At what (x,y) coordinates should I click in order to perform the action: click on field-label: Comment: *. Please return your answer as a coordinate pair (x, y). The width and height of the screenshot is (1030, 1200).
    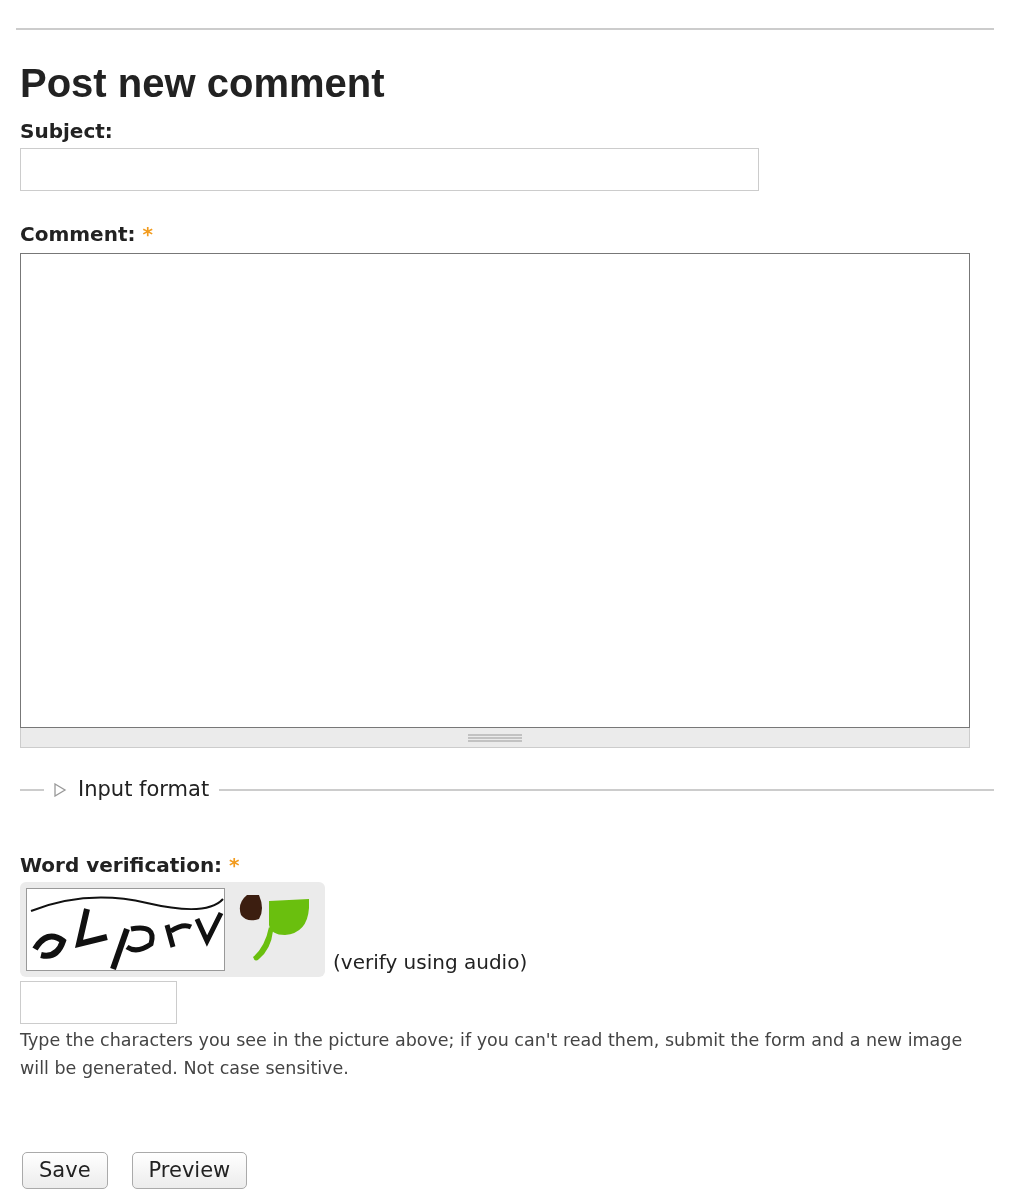
    Looking at the image, I should click on (87, 234).